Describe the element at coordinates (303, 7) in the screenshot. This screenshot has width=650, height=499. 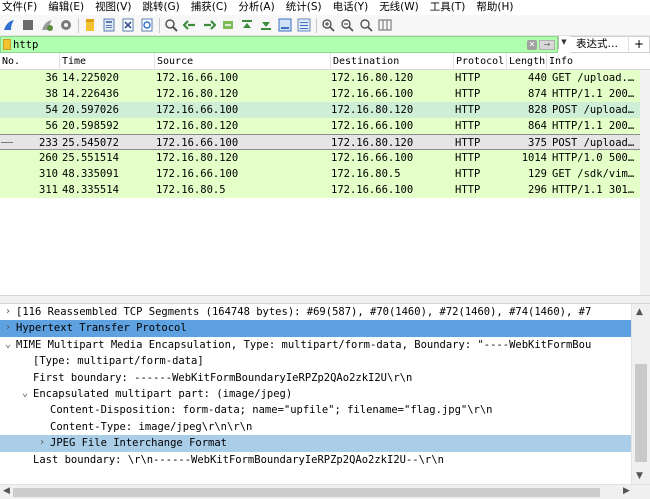
I see `menu-statistics: 统计(S)` at that location.